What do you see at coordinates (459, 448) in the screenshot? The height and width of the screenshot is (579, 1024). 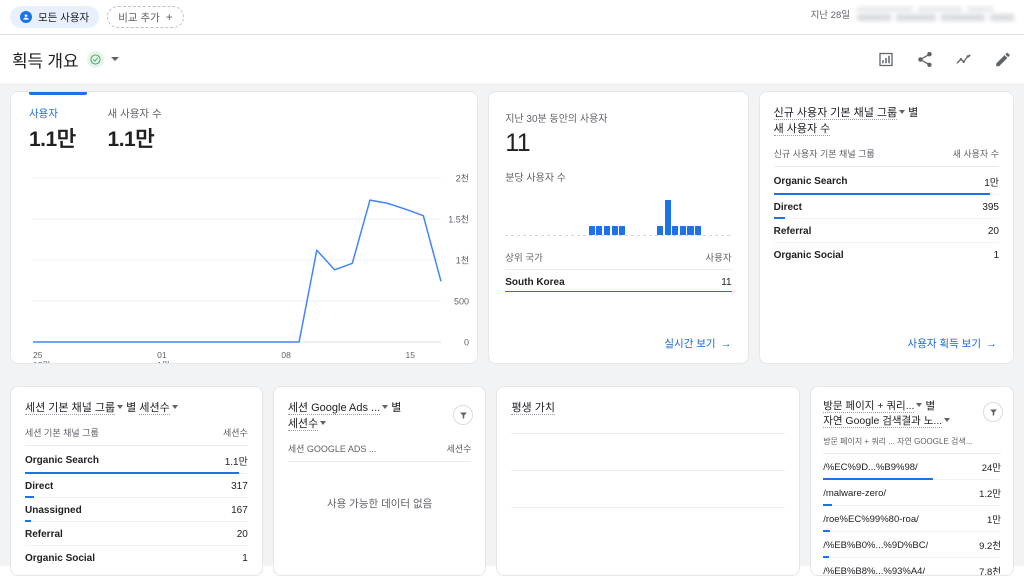 I see `google-ads-col-metric: 세션수` at bounding box center [459, 448].